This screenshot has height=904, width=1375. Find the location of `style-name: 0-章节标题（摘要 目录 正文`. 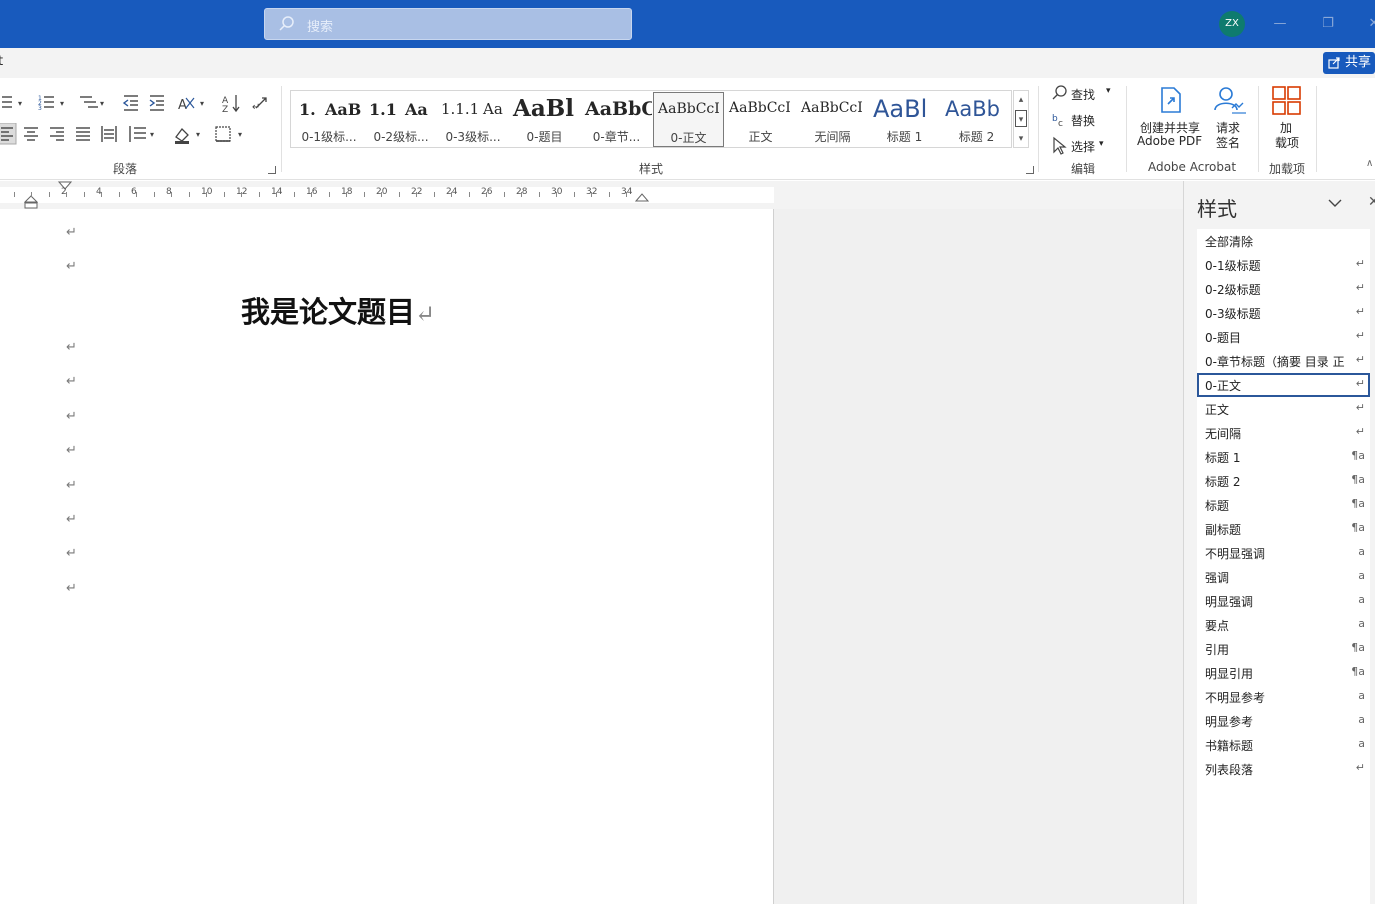

style-name: 0-章节标题（摘要 目录 正文 is located at coordinates (1275, 362).